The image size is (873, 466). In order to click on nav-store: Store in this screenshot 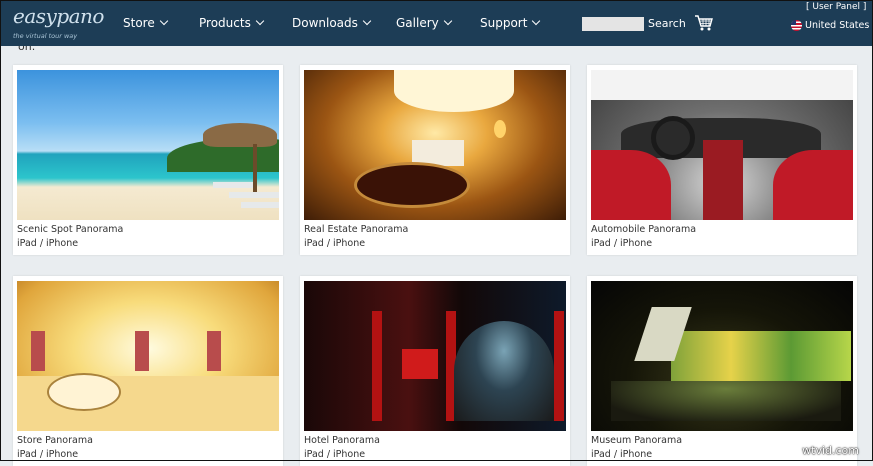, I will do `click(145, 23)`.